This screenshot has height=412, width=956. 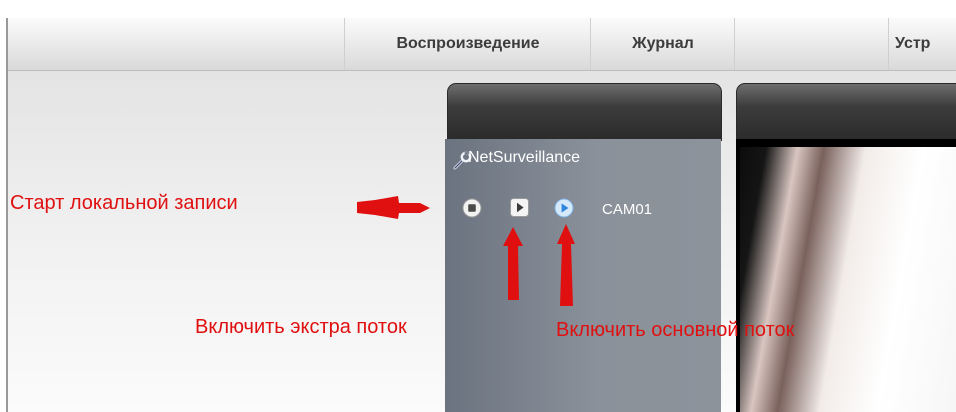 What do you see at coordinates (393, 207) in the screenshot?
I see `arrow-to-record` at bounding box center [393, 207].